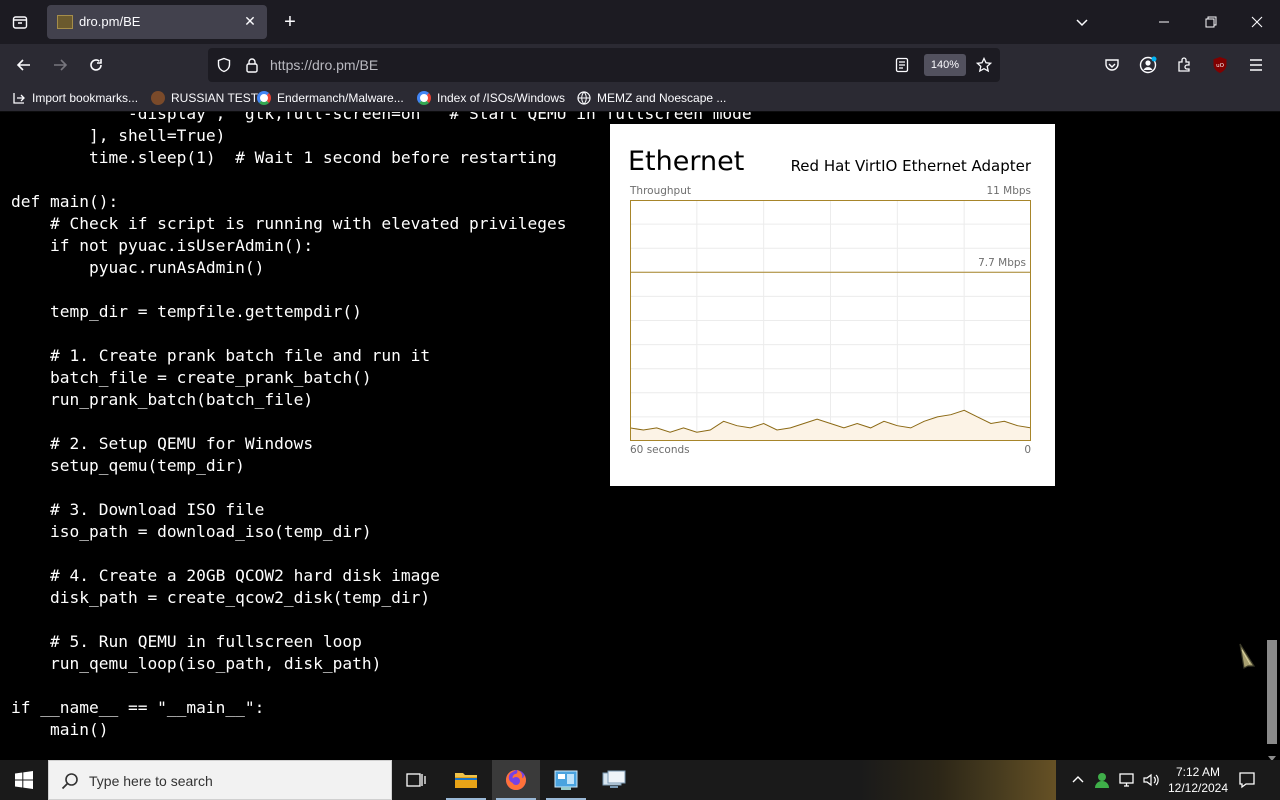  What do you see at coordinates (60, 65) in the screenshot?
I see `forward-icon` at bounding box center [60, 65].